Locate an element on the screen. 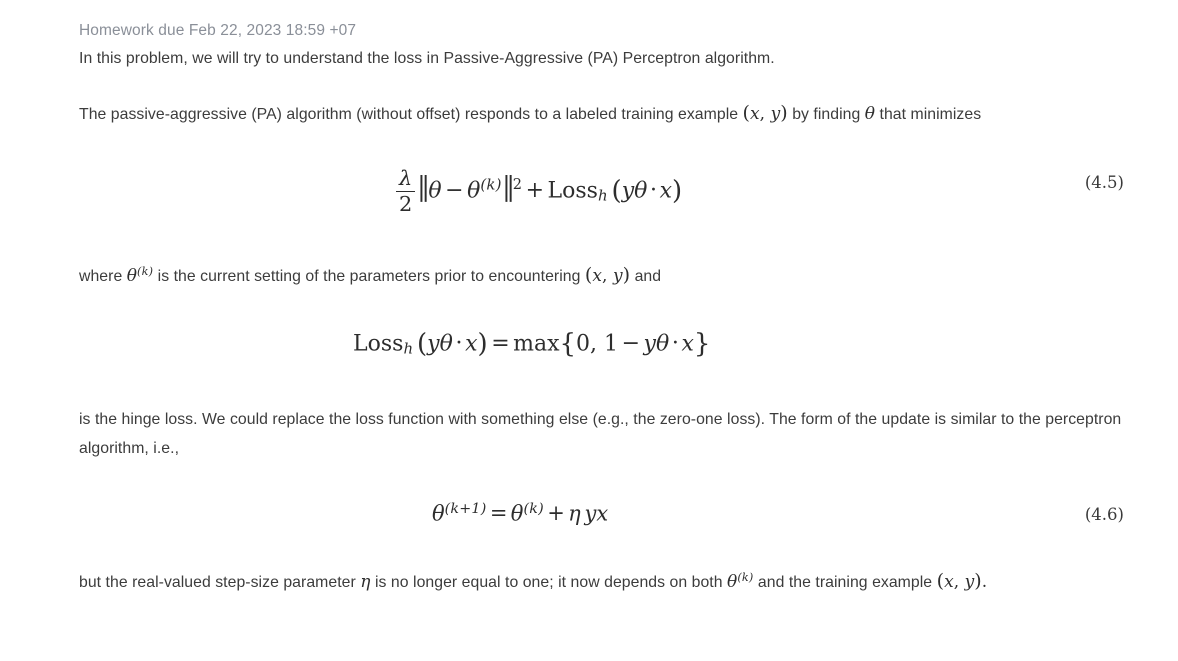  paragraph-4-part-a: but the real-valued step-size parameter is located at coordinates (217, 582).